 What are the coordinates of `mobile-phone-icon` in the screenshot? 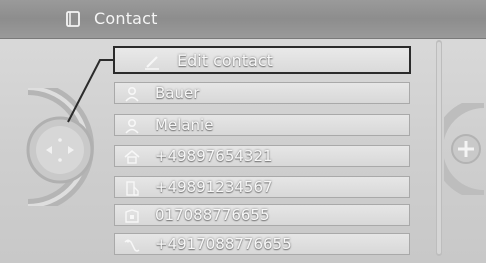 It's located at (132, 245).